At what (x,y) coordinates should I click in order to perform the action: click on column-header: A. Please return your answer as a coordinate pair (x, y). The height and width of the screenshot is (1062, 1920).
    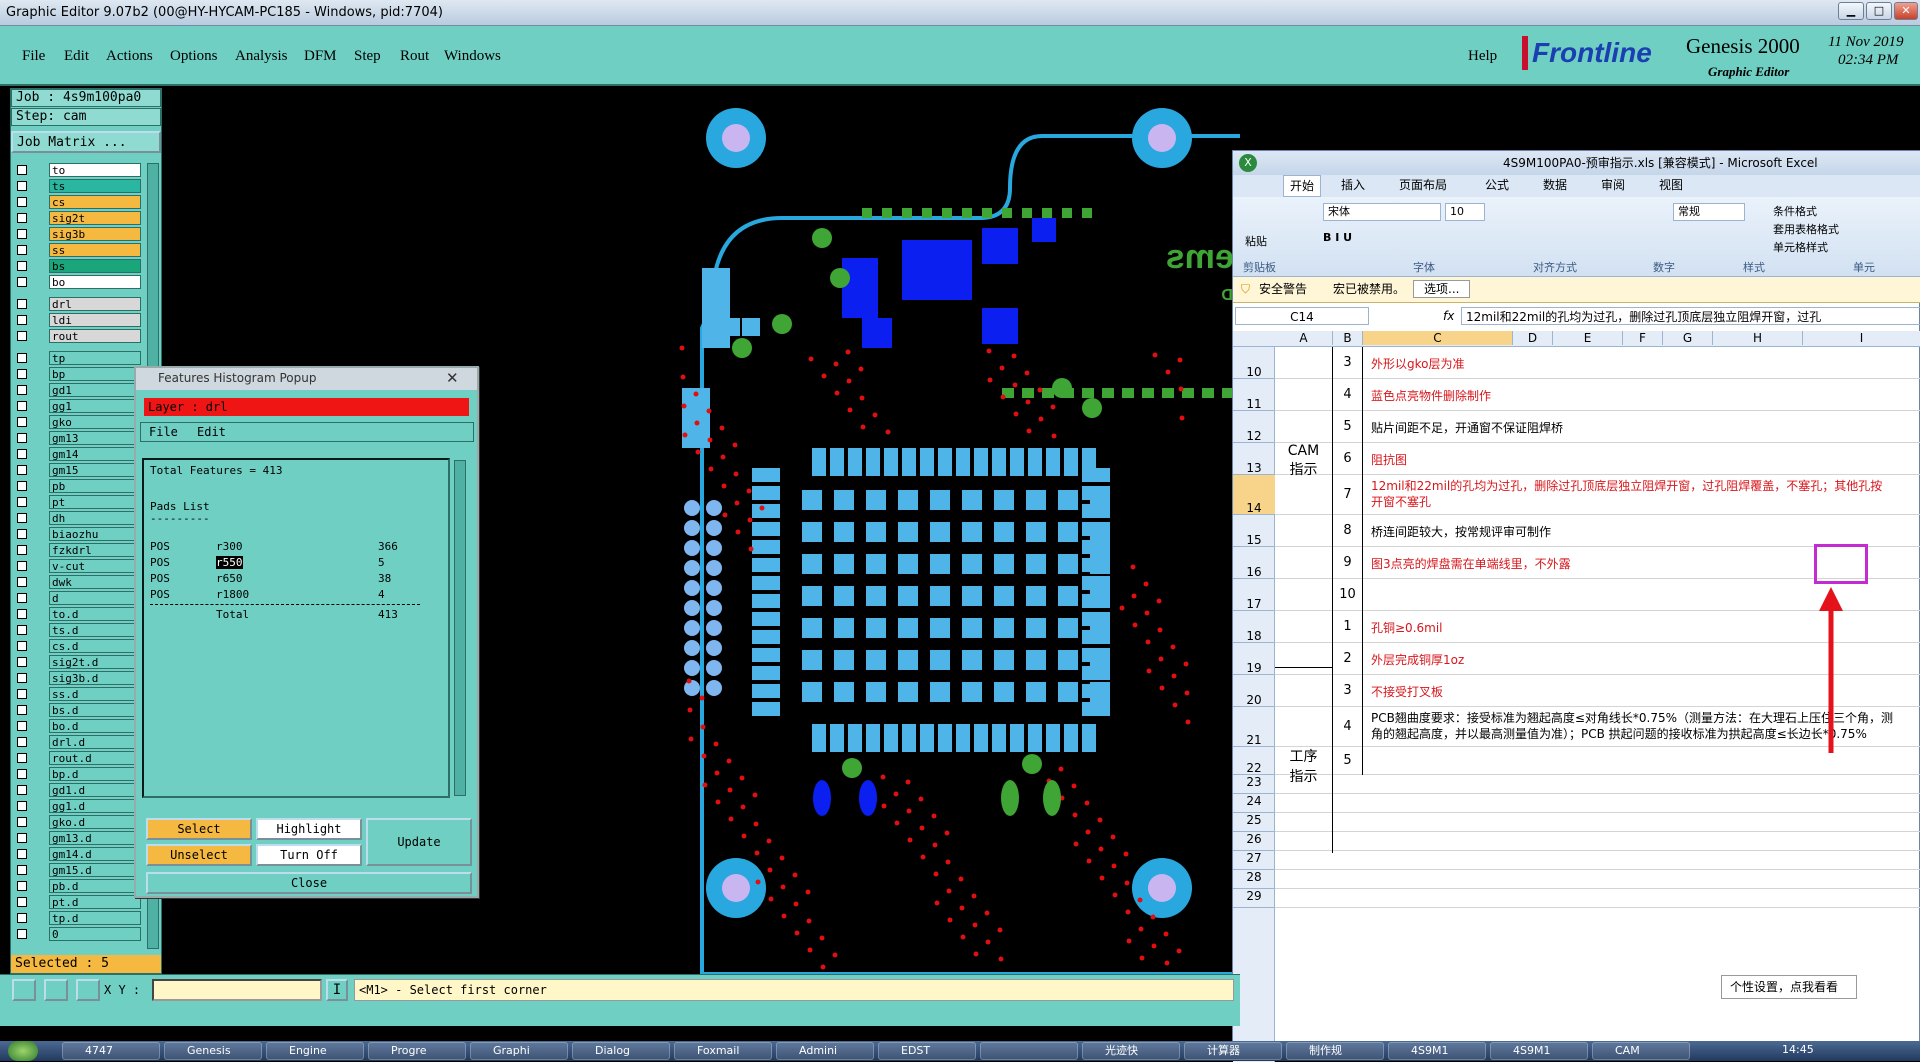
    Looking at the image, I should click on (1304, 338).